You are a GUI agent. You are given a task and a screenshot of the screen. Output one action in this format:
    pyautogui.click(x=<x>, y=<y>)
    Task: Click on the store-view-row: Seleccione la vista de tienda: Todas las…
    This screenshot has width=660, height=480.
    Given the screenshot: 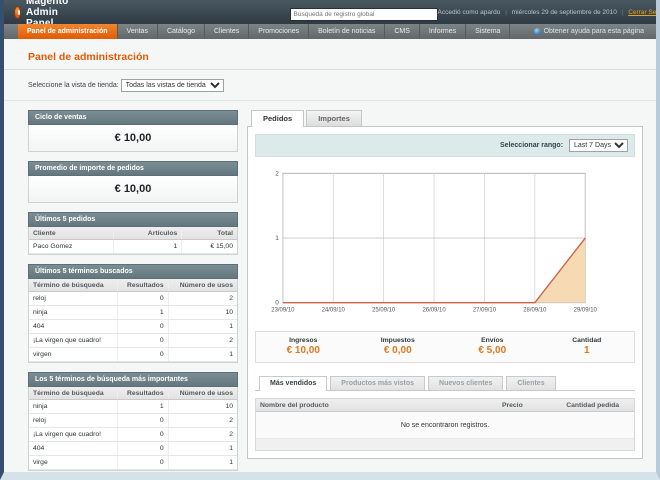 What is the action you would take?
    pyautogui.click(x=330, y=85)
    